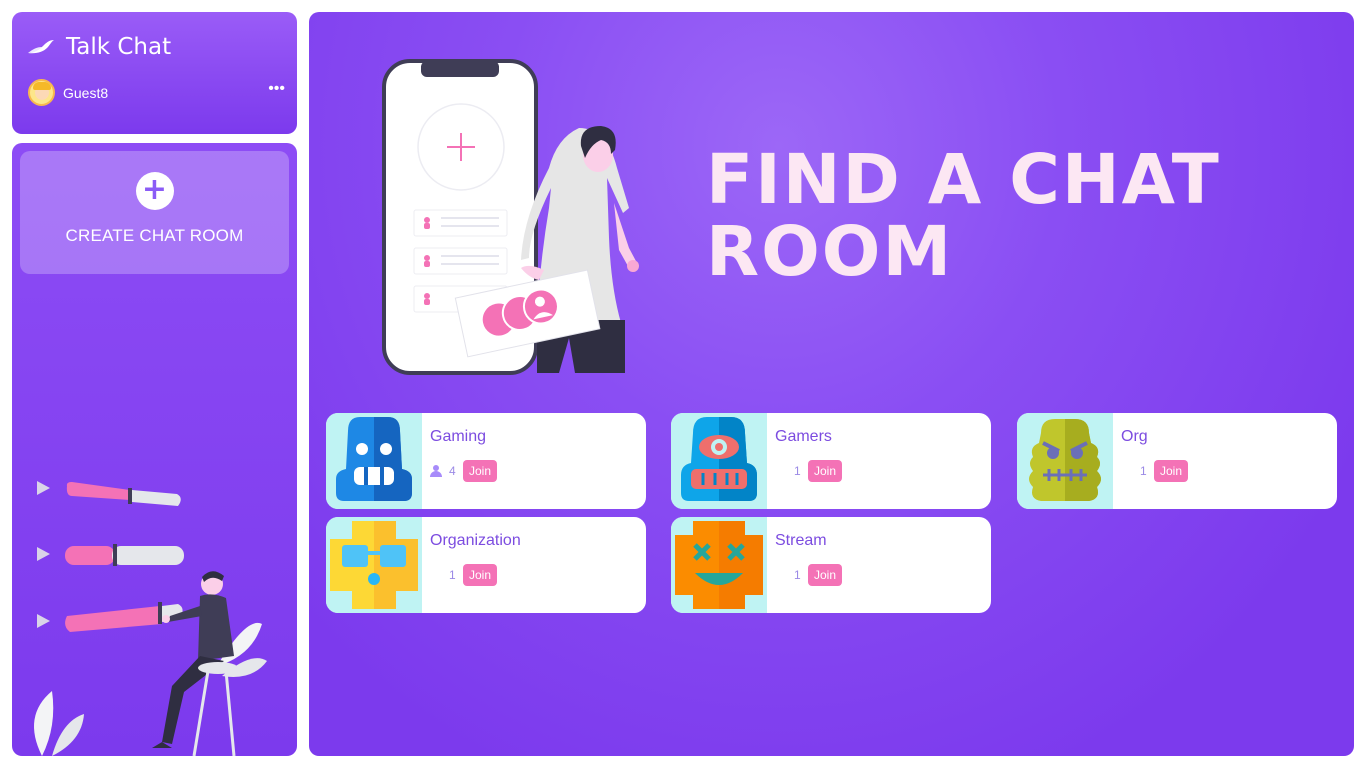 This screenshot has width=1366, height=768. I want to click on cyclops-robot-icon, so click(719, 461).